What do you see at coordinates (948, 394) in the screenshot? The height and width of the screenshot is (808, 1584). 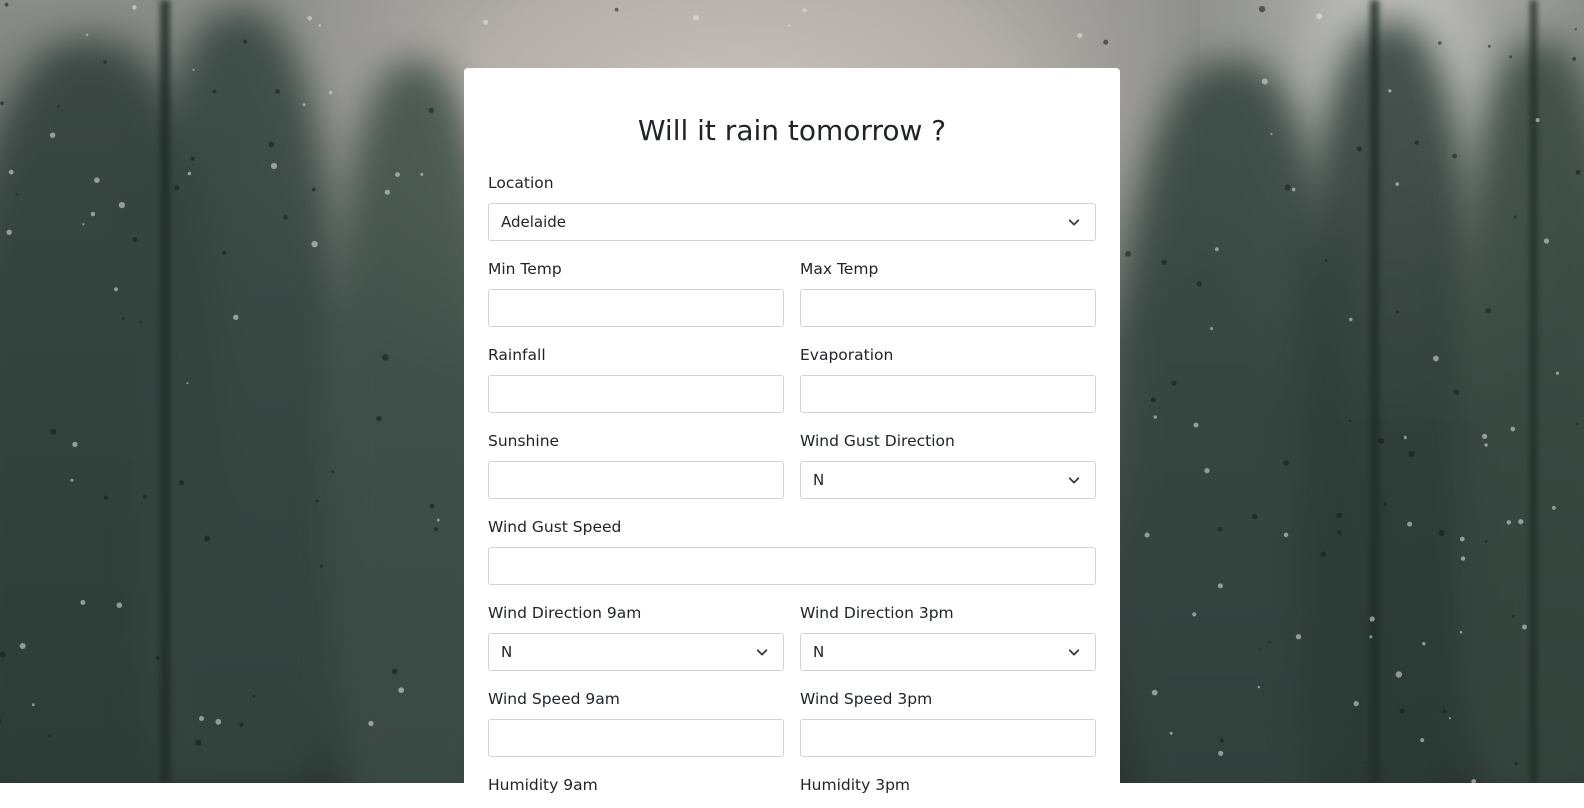 I see `evaporation-input` at bounding box center [948, 394].